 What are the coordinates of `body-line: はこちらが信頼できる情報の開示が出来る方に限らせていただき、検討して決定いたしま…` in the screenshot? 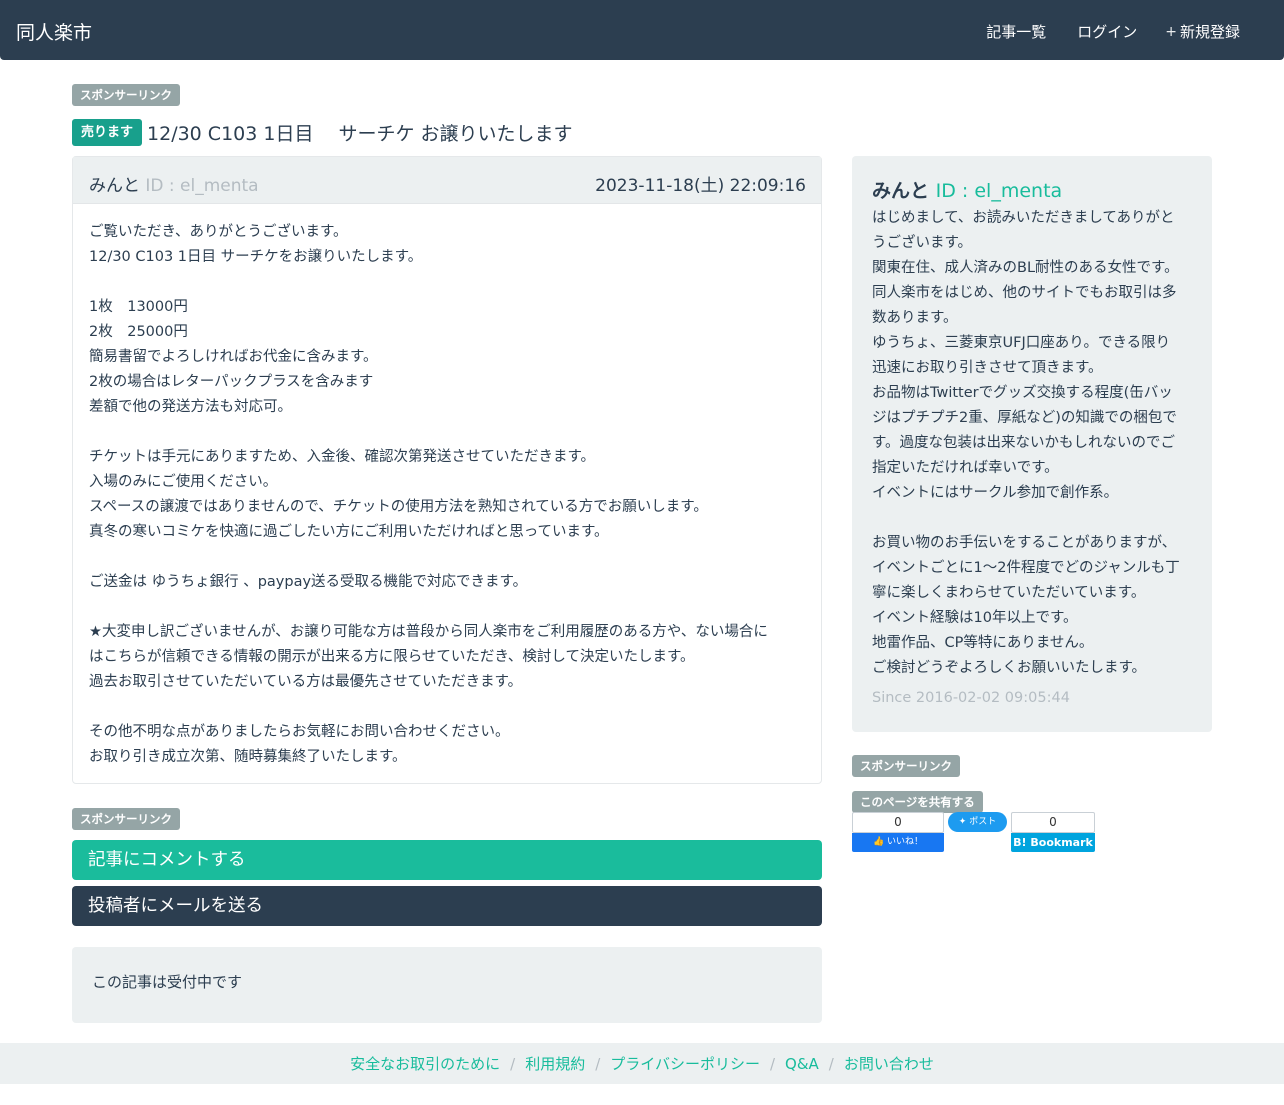 It's located at (392, 657).